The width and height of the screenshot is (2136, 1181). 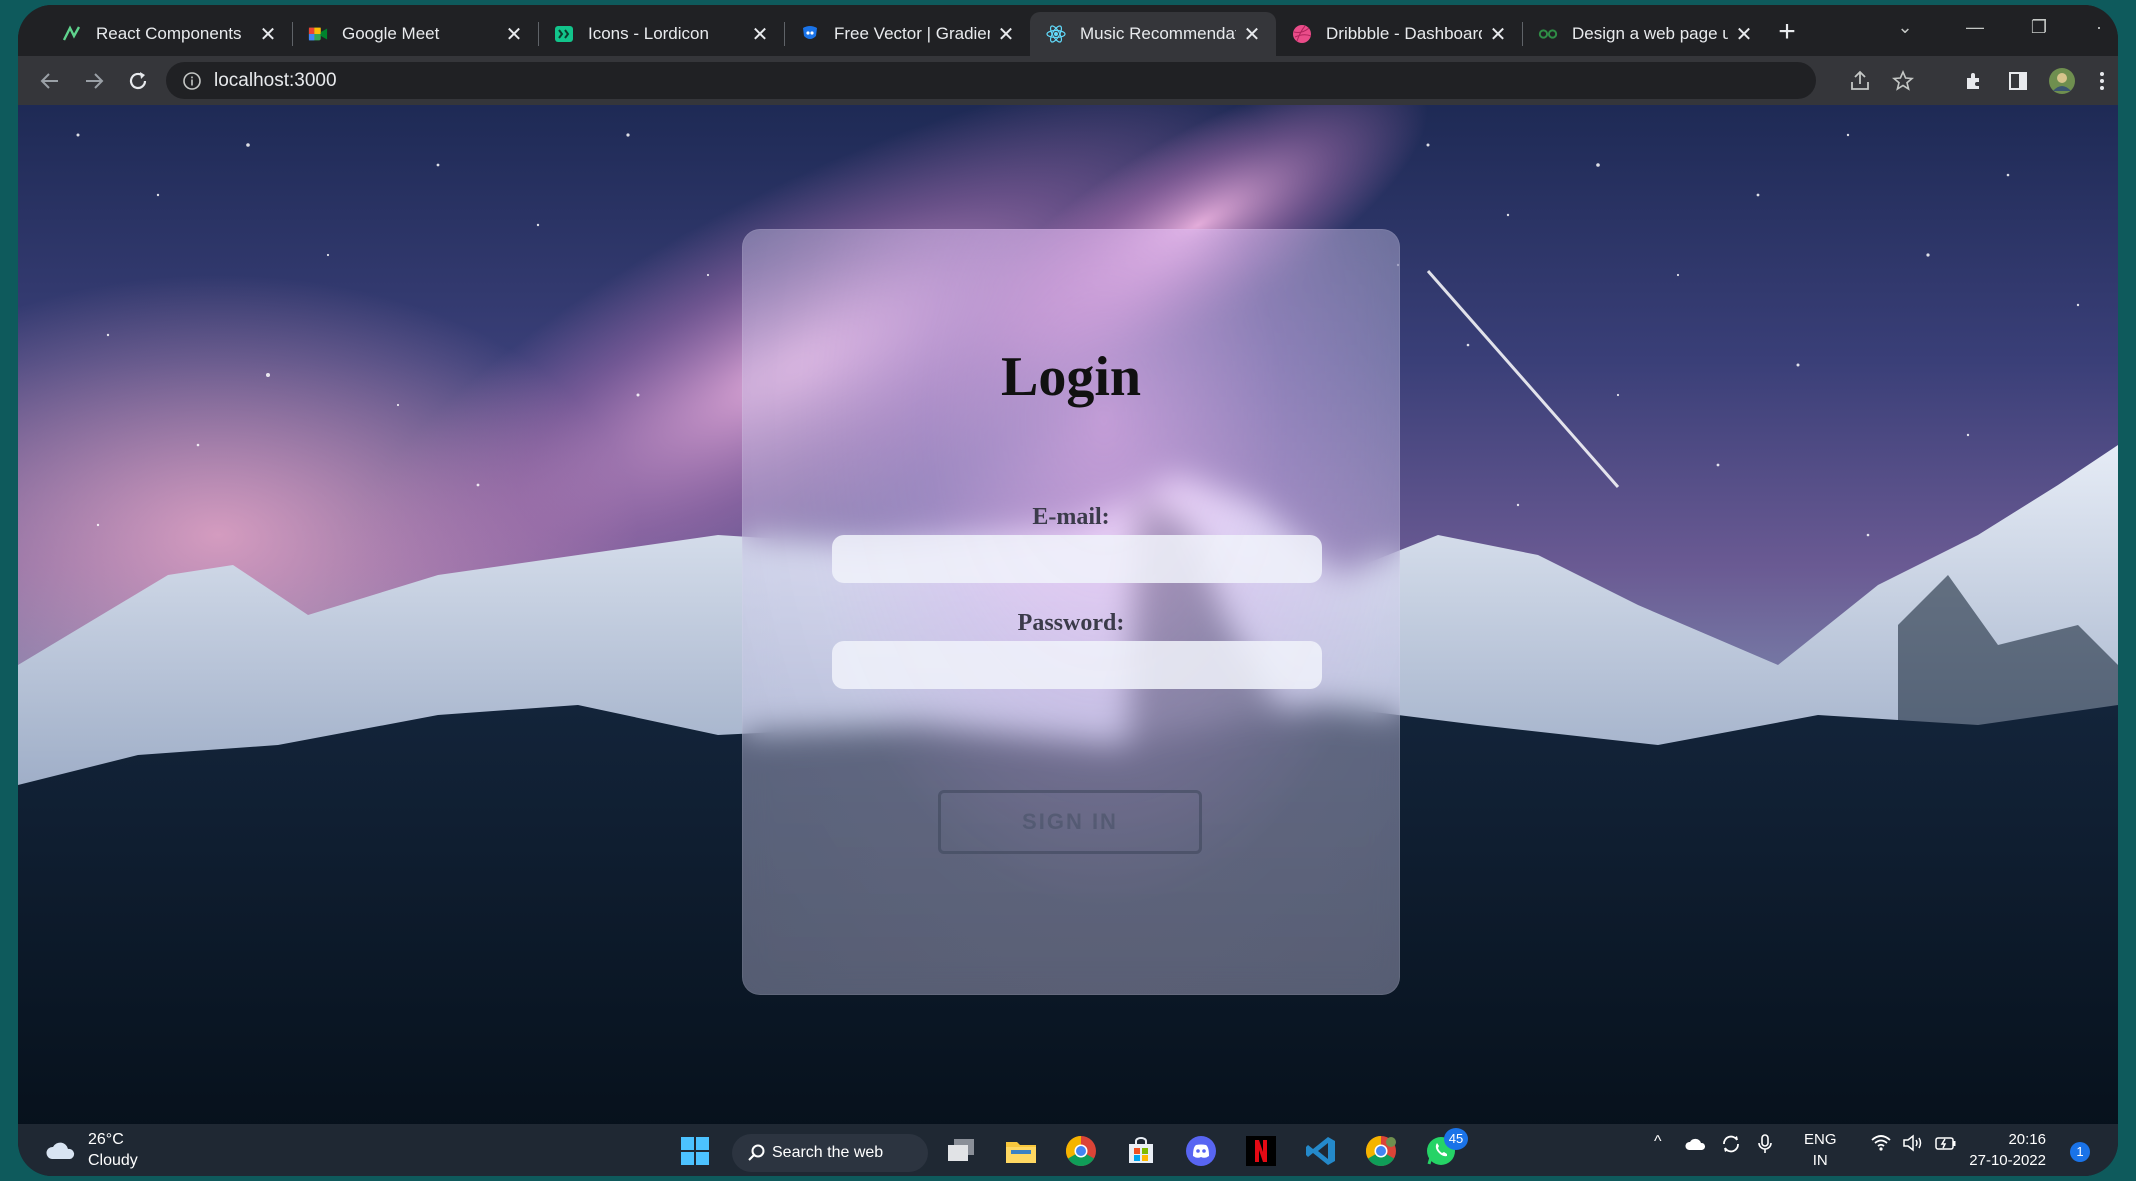 I want to click on language-code: ENG, so click(x=1820, y=1139).